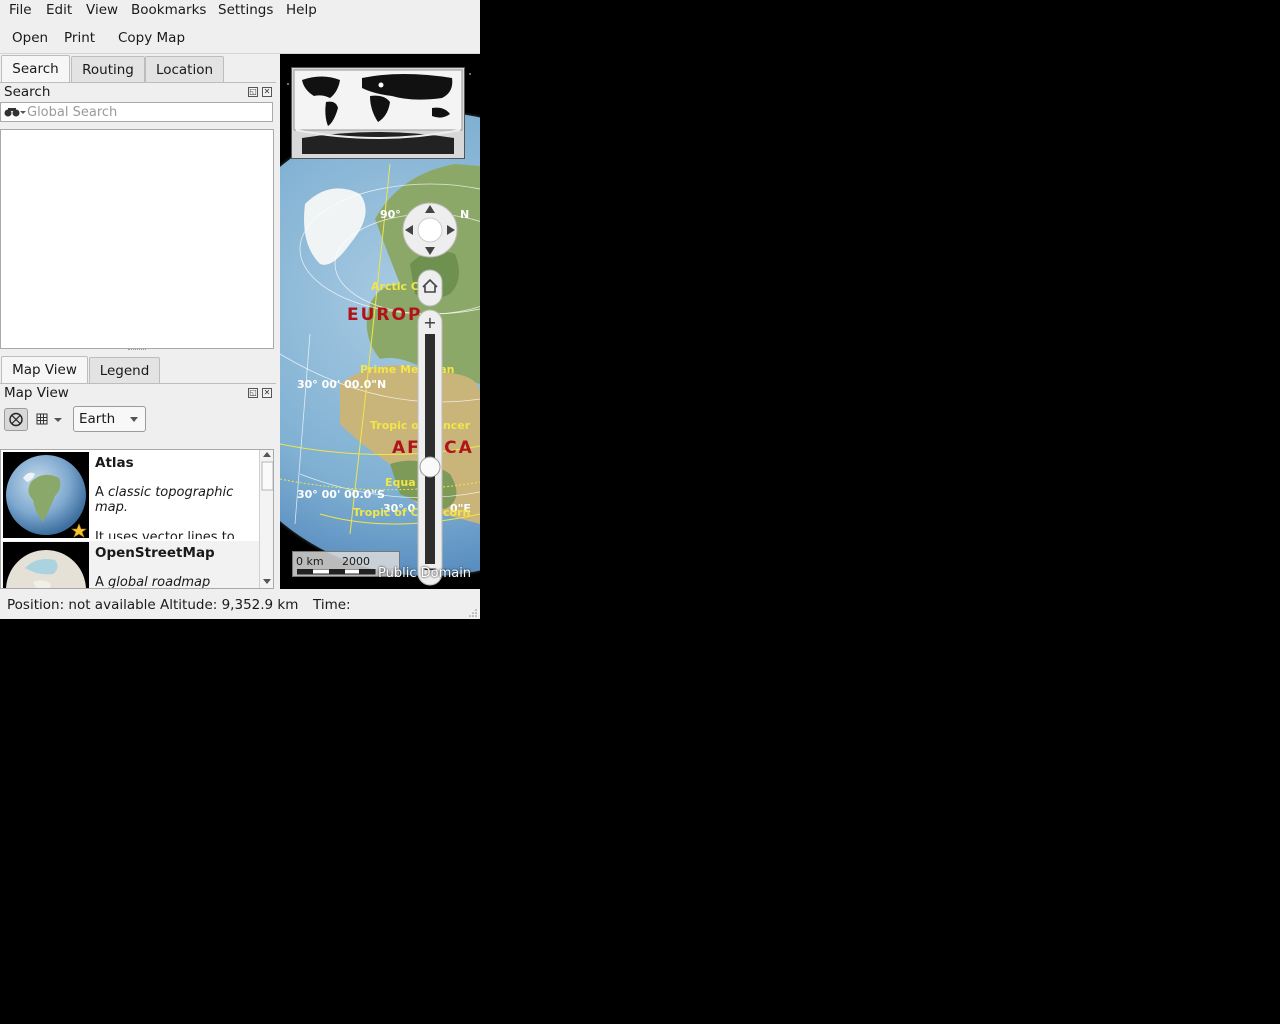  I want to click on zoom-control: + −, so click(430, 426).